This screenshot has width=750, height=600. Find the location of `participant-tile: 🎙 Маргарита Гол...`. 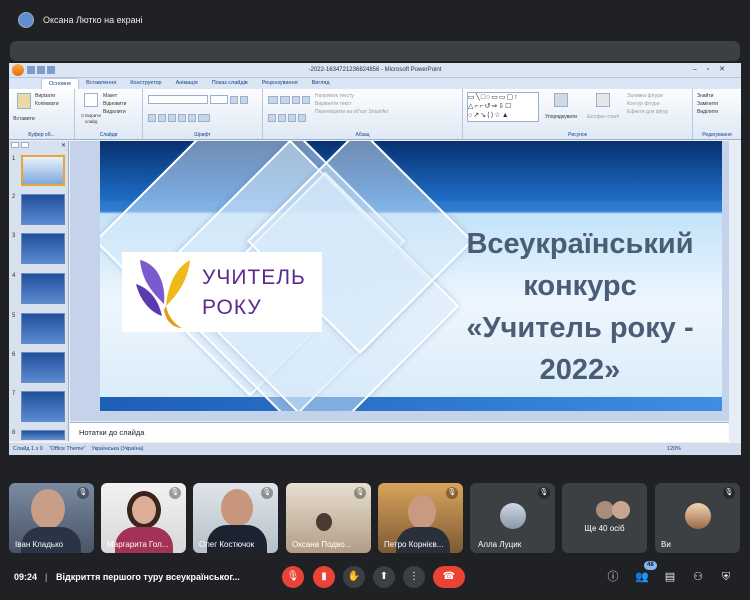

participant-tile: 🎙 Маргарита Гол... is located at coordinates (143, 518).